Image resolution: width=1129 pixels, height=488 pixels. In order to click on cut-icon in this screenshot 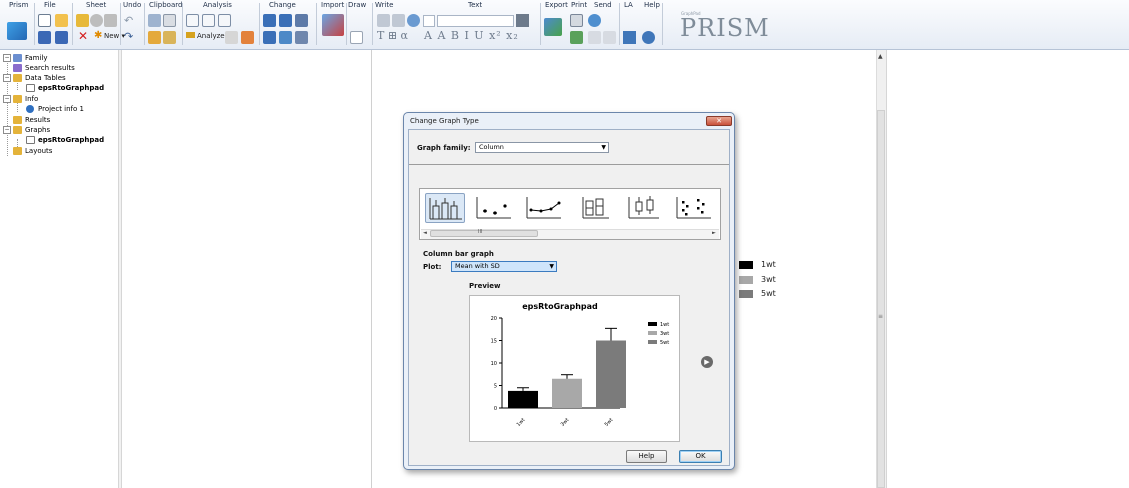, I will do `click(154, 20)`.